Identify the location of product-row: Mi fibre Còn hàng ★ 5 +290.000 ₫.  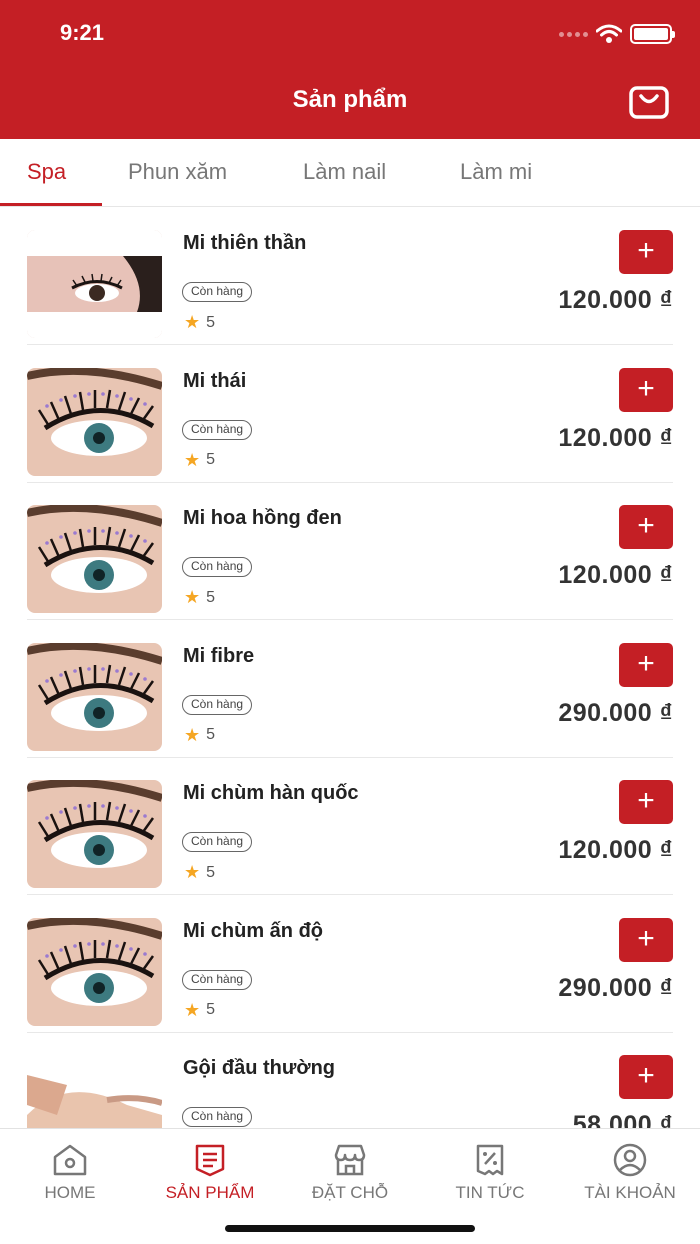
(350, 689).